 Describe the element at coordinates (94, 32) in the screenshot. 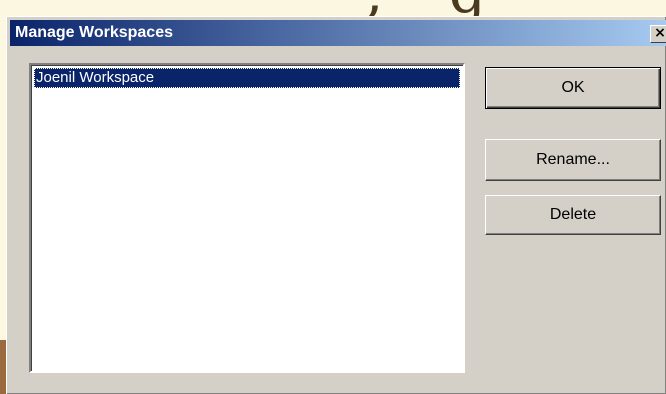

I see `dialog-title: Manage Workspaces` at that location.